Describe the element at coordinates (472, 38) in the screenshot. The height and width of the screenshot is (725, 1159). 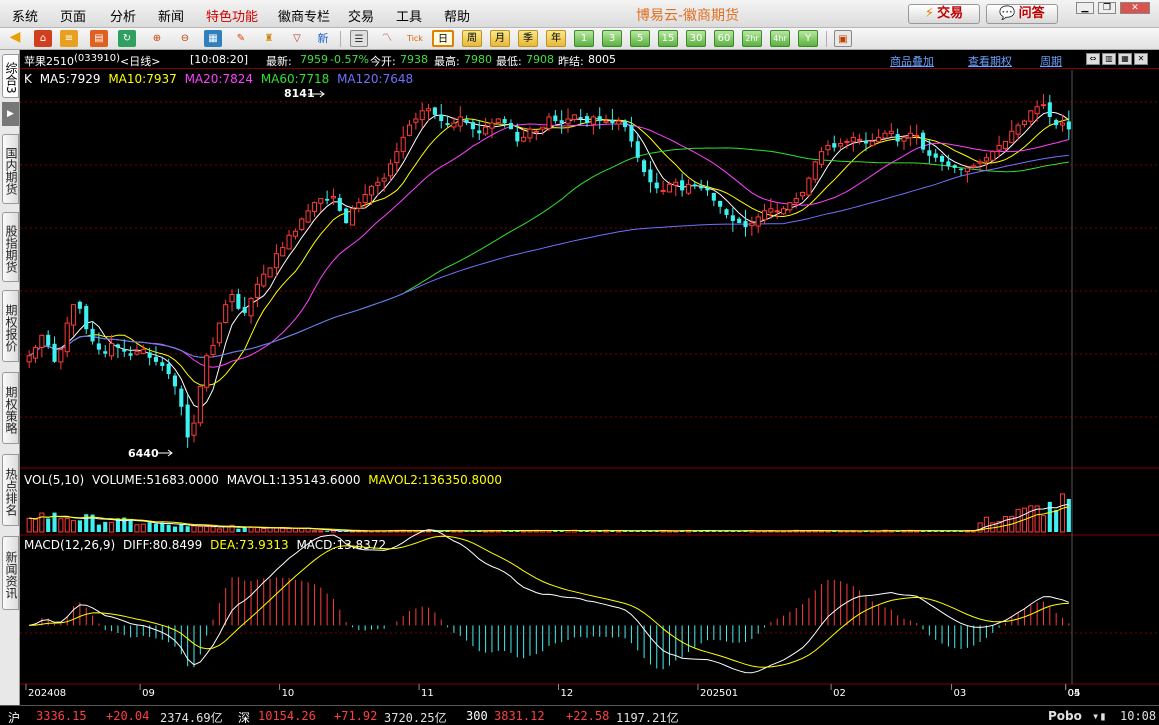
I see `period-week: 周` at that location.